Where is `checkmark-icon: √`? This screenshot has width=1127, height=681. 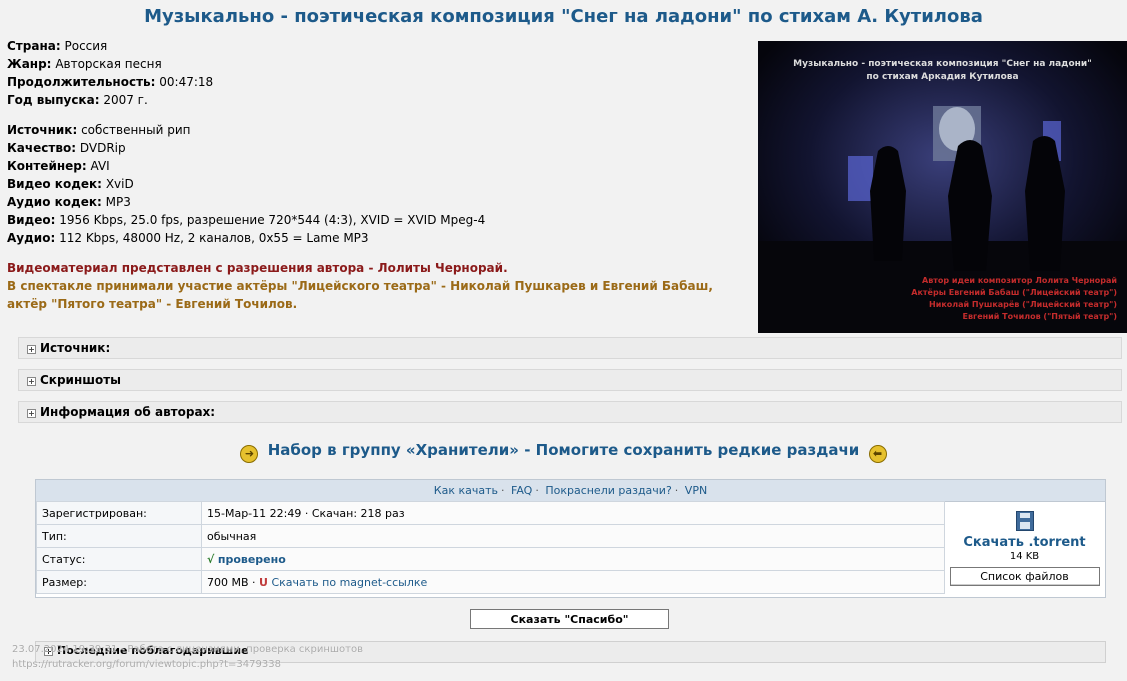 checkmark-icon: √ is located at coordinates (211, 559).